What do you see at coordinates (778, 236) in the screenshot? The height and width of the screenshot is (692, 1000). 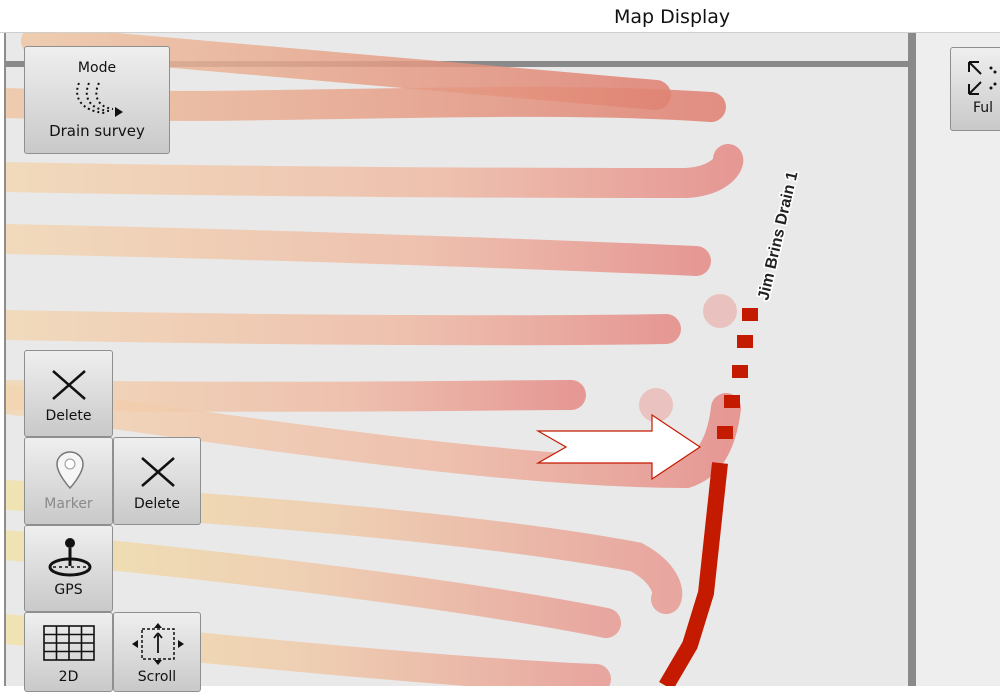 I see `drain-name-label: Jim Brins Drain 1` at bounding box center [778, 236].